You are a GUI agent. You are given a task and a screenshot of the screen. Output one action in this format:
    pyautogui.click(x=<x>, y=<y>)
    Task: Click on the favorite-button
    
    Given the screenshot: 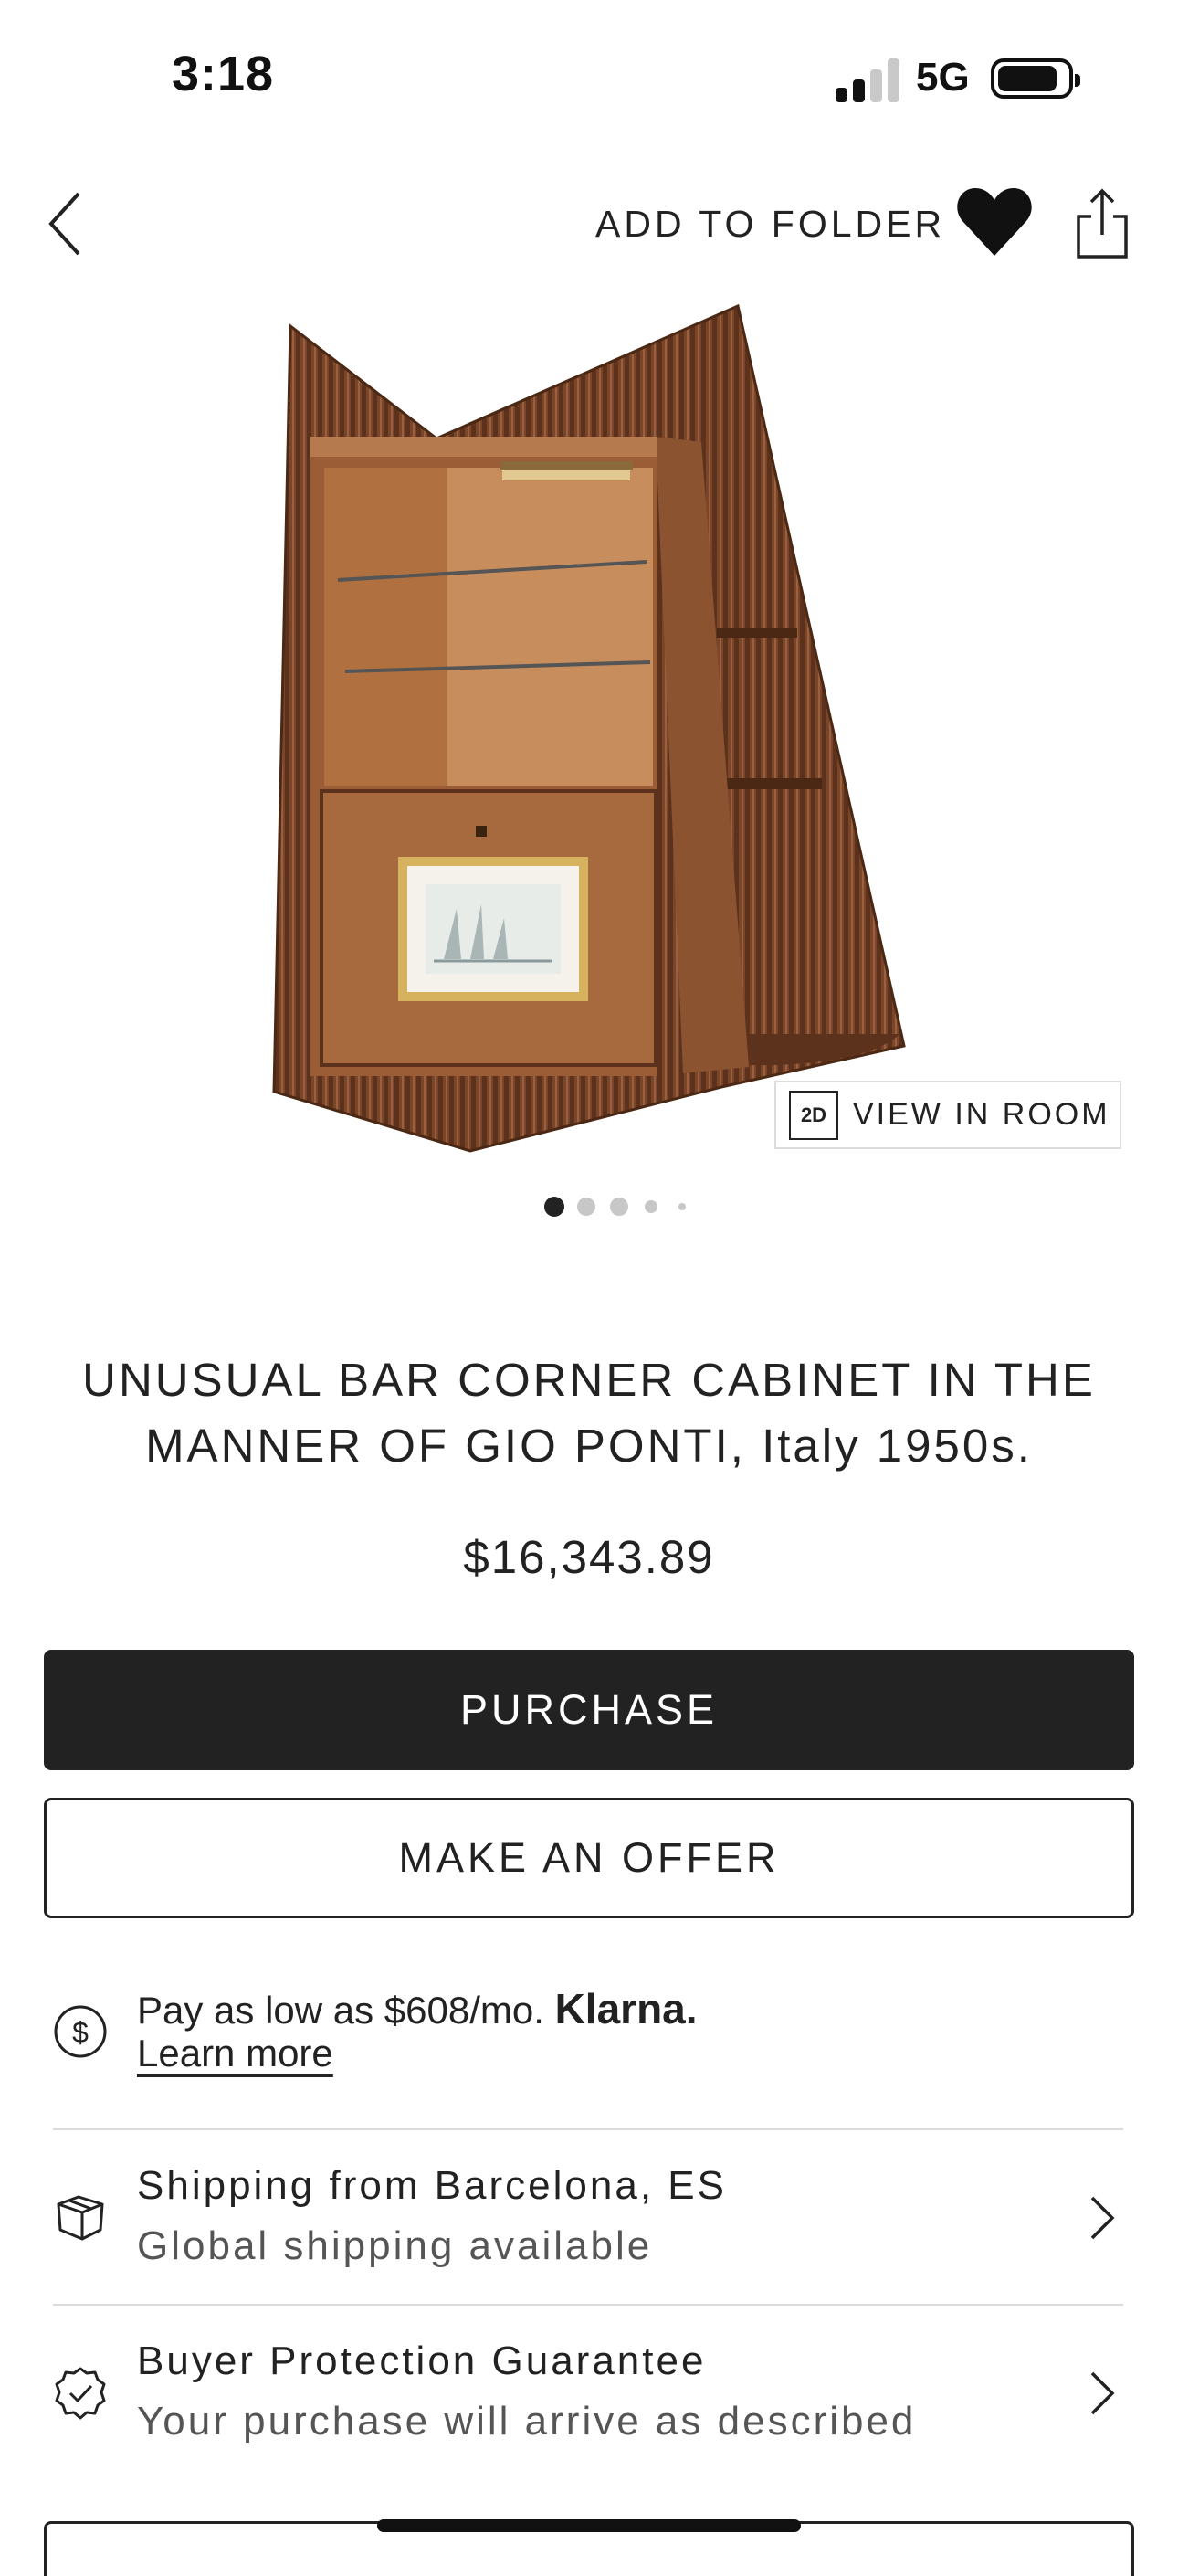 What is the action you would take?
    pyautogui.click(x=994, y=222)
    